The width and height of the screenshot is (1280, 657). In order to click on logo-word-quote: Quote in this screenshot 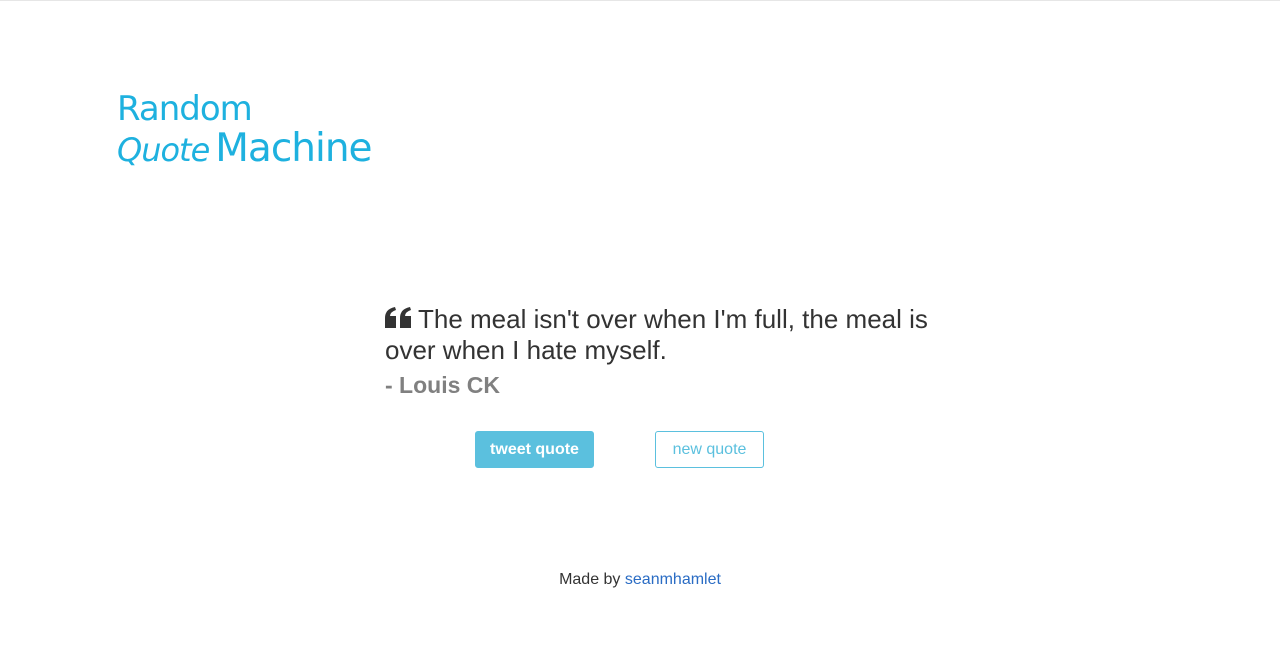, I will do `click(163, 150)`.